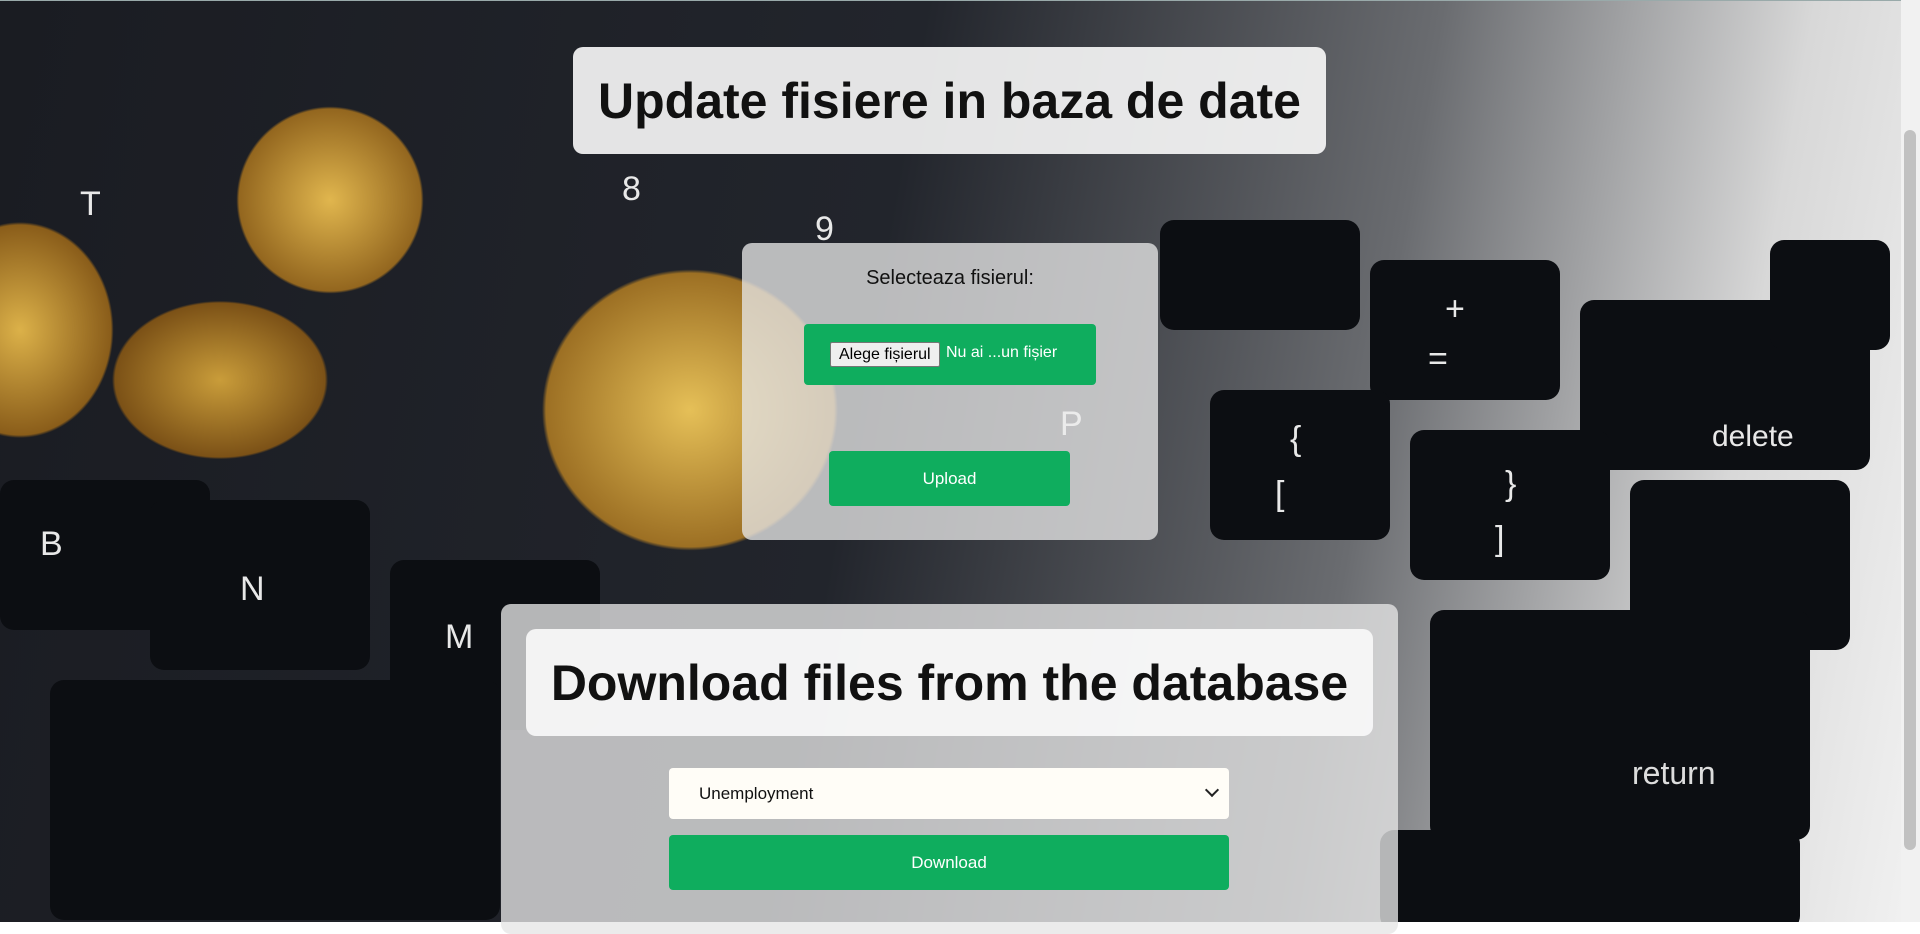 The image size is (1920, 934). I want to click on key-label: 8, so click(631, 189).